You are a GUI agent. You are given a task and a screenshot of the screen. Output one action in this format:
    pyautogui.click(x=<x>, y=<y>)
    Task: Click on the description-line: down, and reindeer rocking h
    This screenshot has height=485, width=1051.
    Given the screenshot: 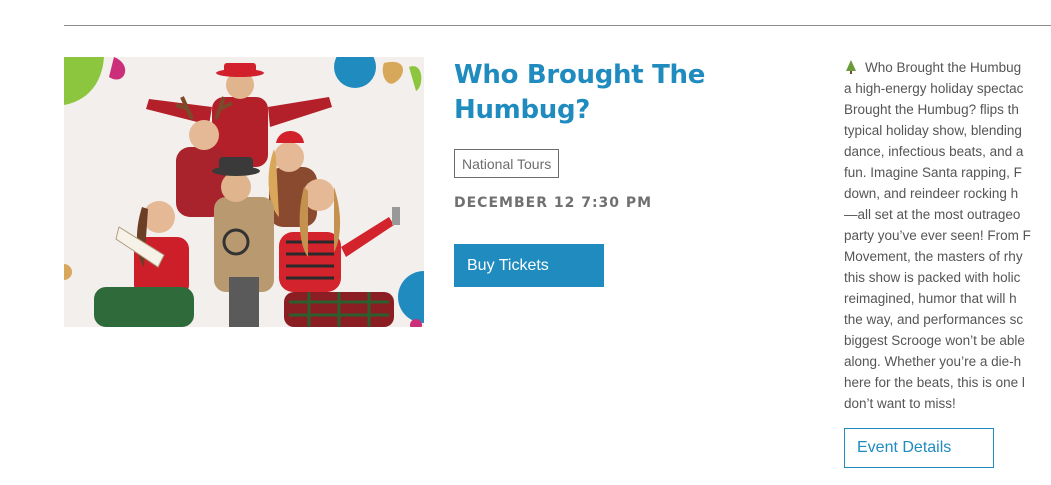 What is the action you would take?
    pyautogui.click(x=931, y=193)
    